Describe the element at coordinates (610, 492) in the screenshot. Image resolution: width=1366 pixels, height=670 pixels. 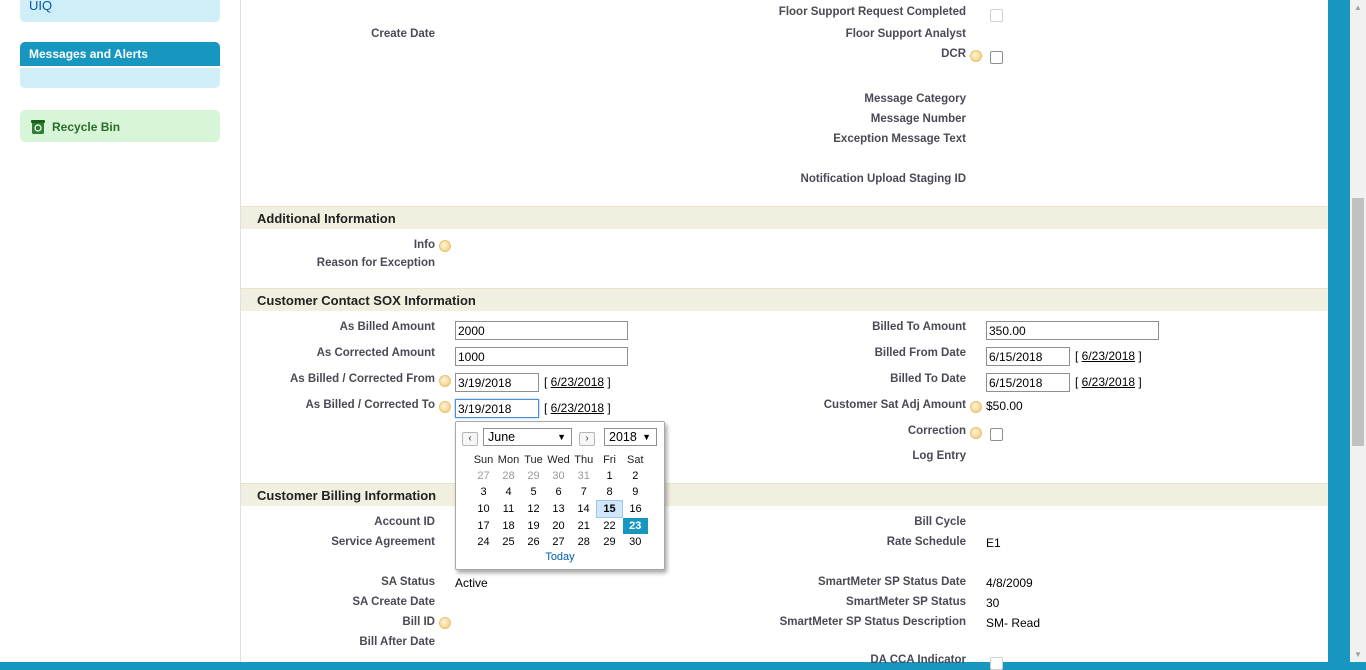
I see `calendar-day: 8` at that location.